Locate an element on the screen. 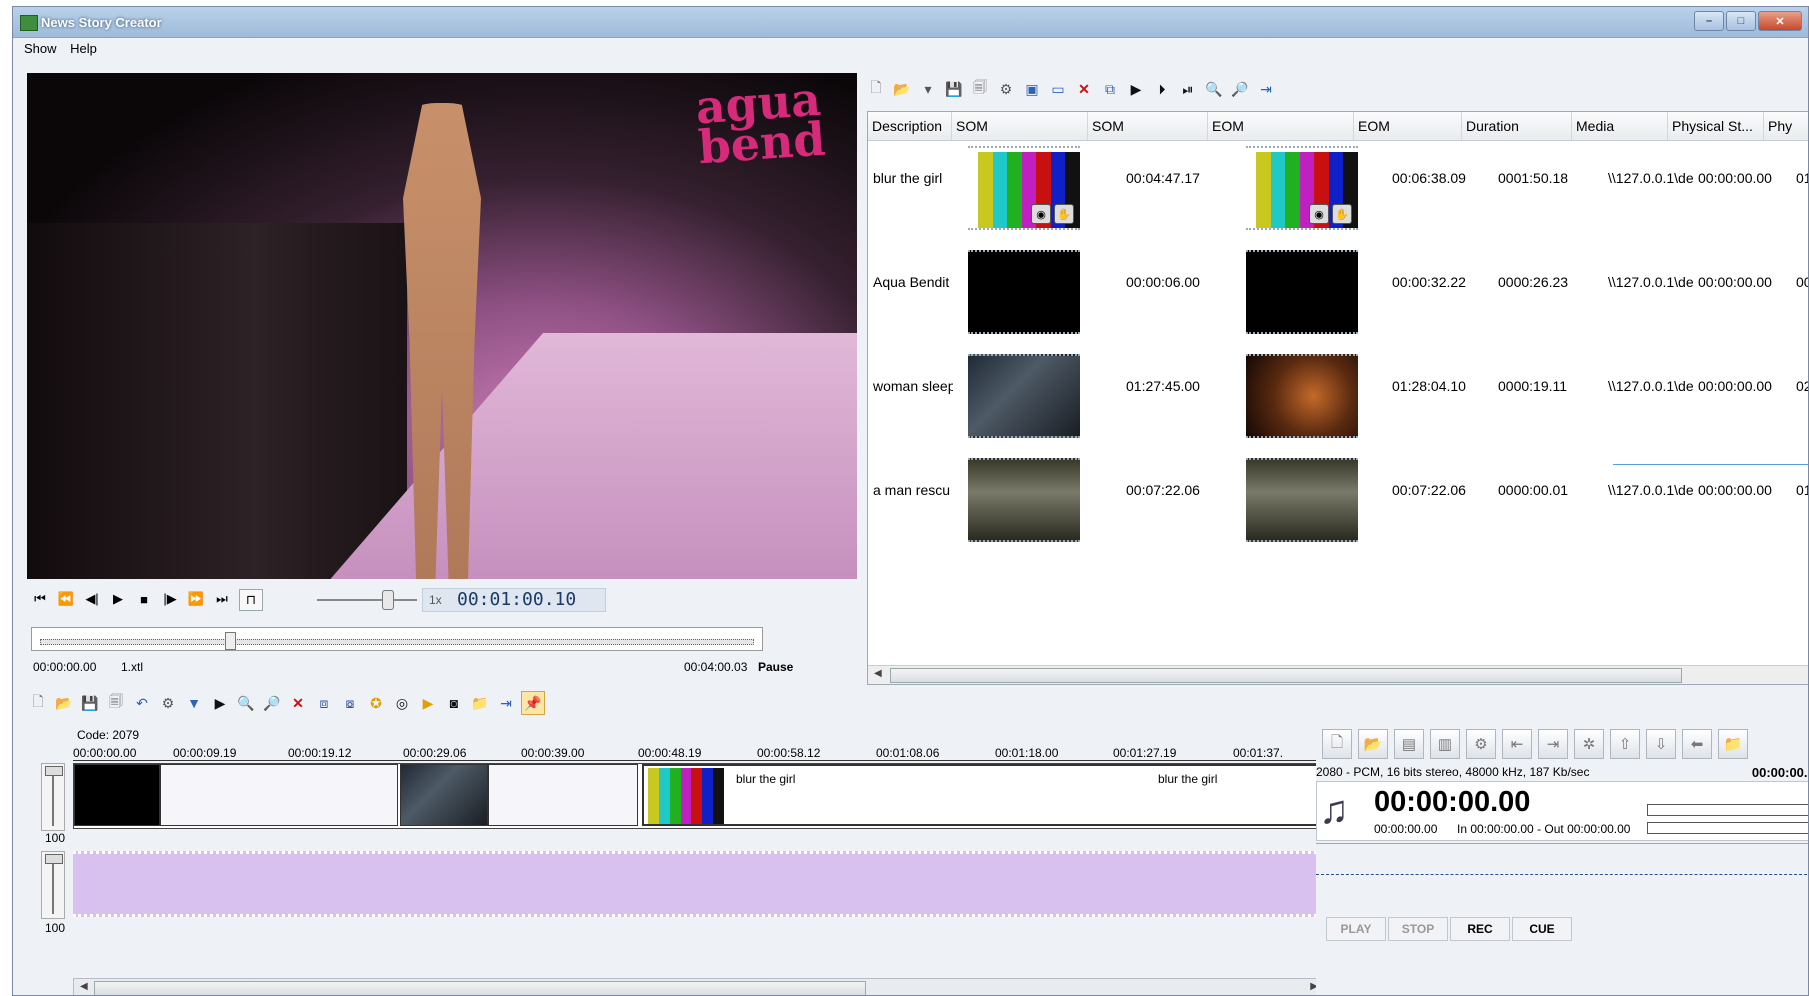 The width and height of the screenshot is (1809, 996). audio-waveform is located at coordinates (1562, 873).